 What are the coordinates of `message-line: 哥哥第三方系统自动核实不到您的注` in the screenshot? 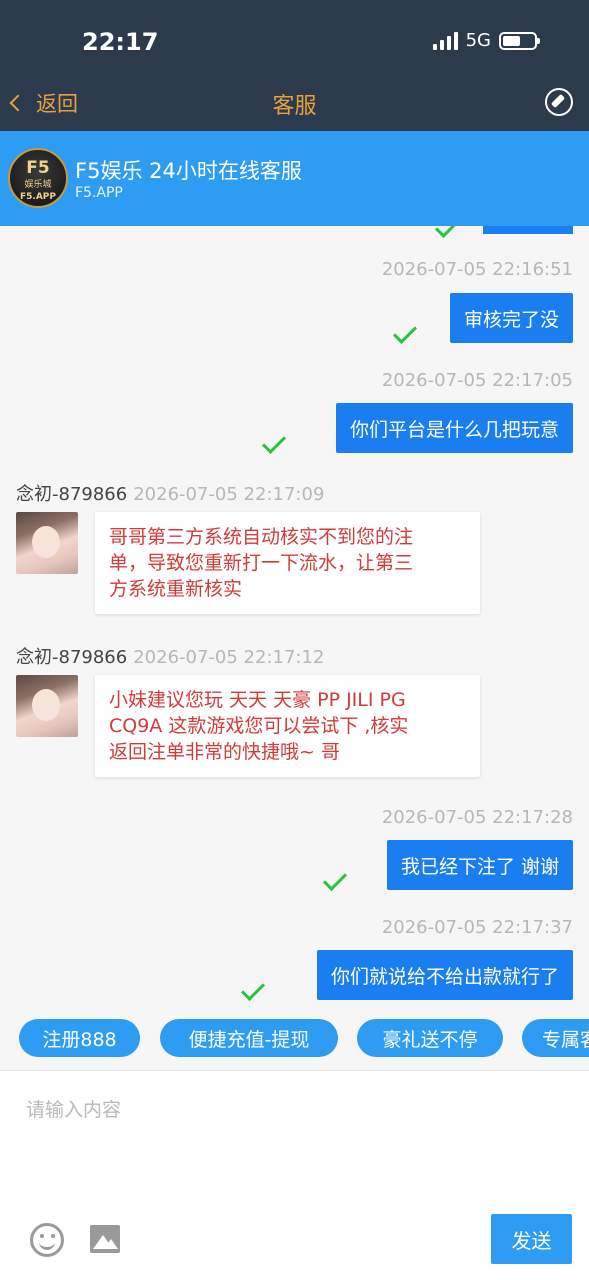 It's located at (261, 537).